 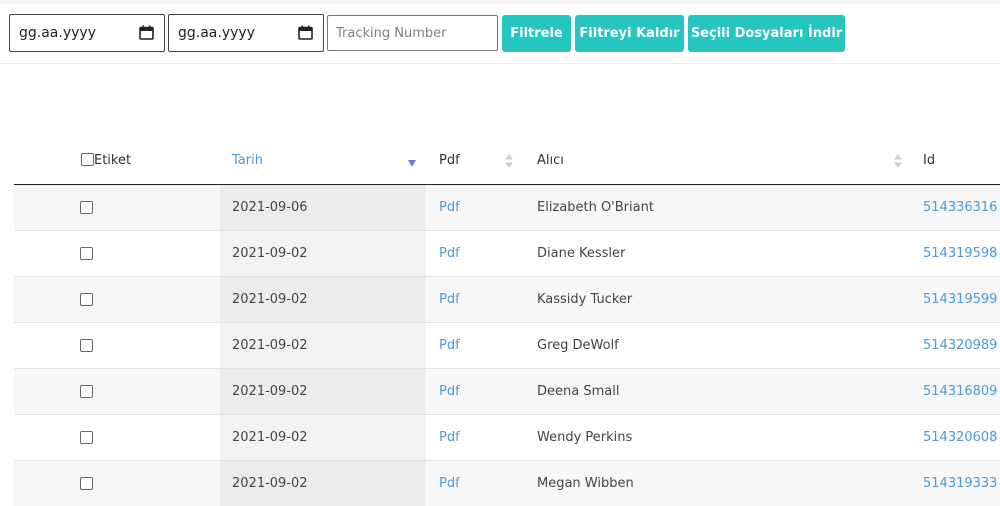 What do you see at coordinates (716, 206) in the screenshot?
I see `row-recipient: Elizabeth O'Briant` at bounding box center [716, 206].